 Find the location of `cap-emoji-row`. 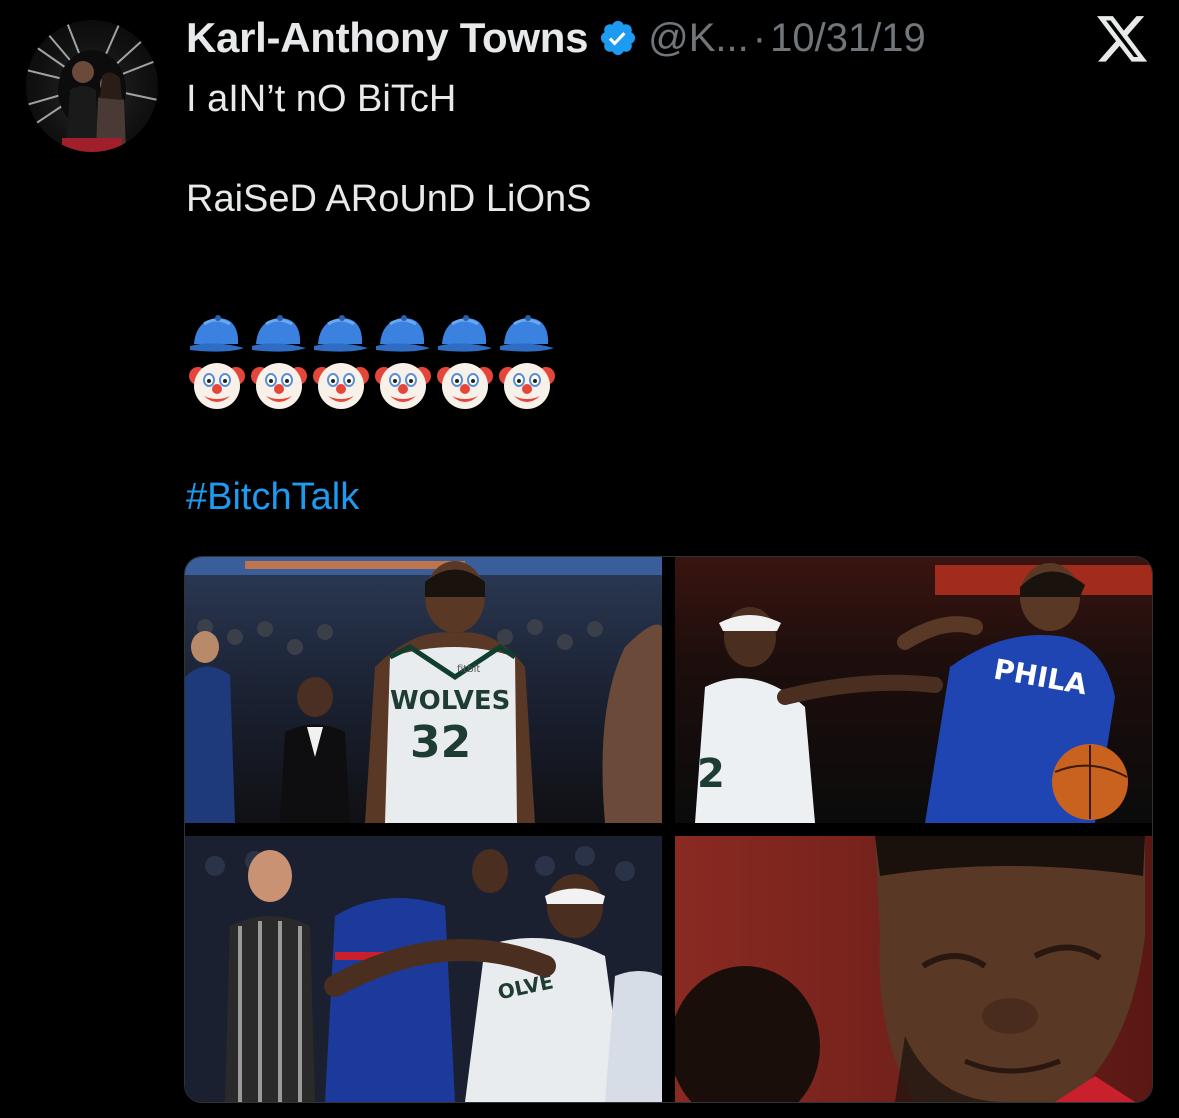

cap-emoji-row is located at coordinates (372, 334).